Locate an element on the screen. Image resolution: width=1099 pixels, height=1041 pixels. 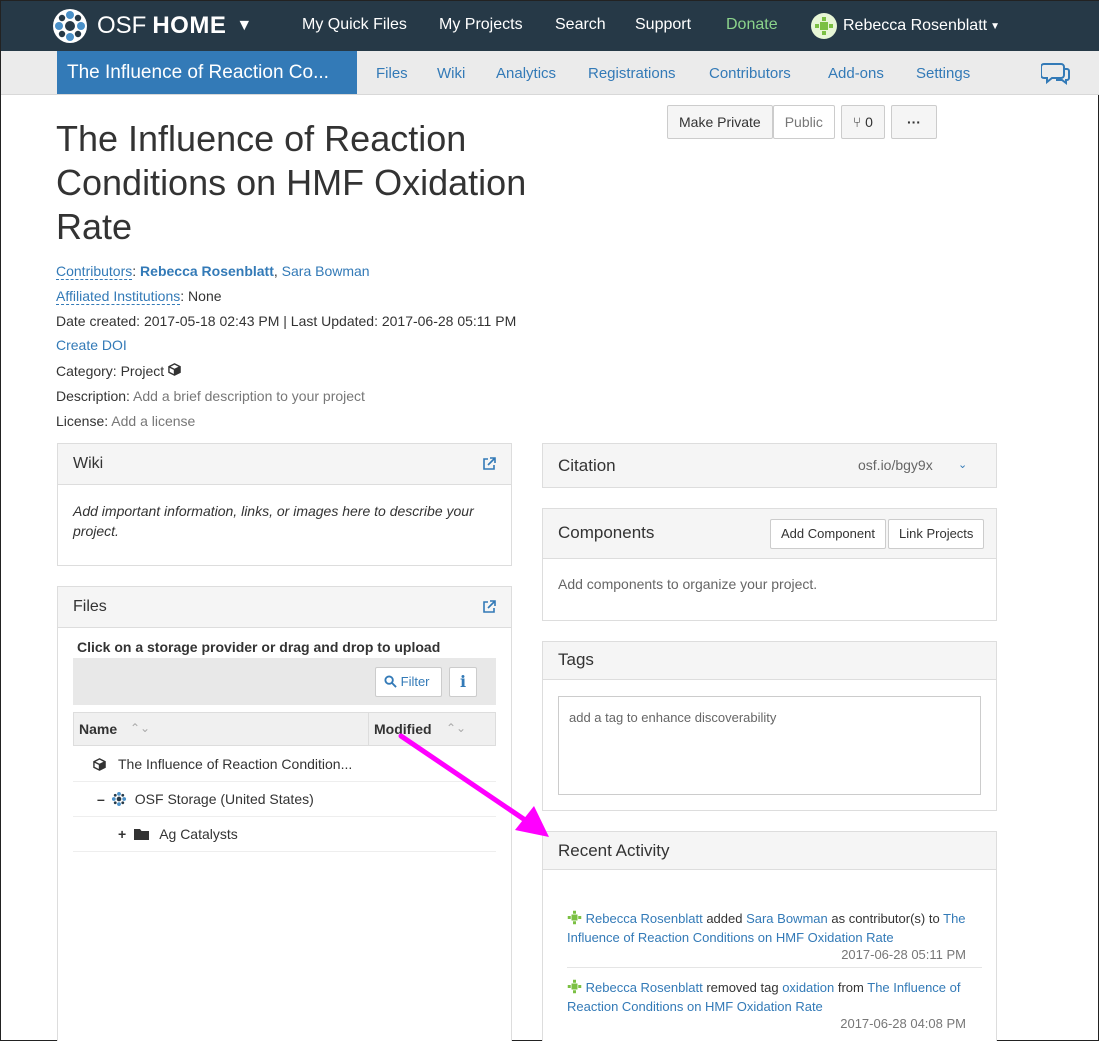
affiliated-line: Affiliated Institutions: None is located at coordinates (139, 296).